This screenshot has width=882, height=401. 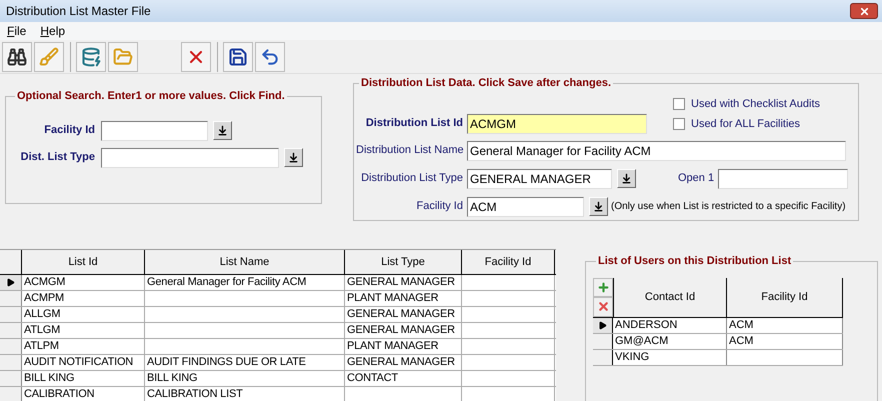 What do you see at coordinates (16, 31) in the screenshot?
I see `menu-item: File` at bounding box center [16, 31].